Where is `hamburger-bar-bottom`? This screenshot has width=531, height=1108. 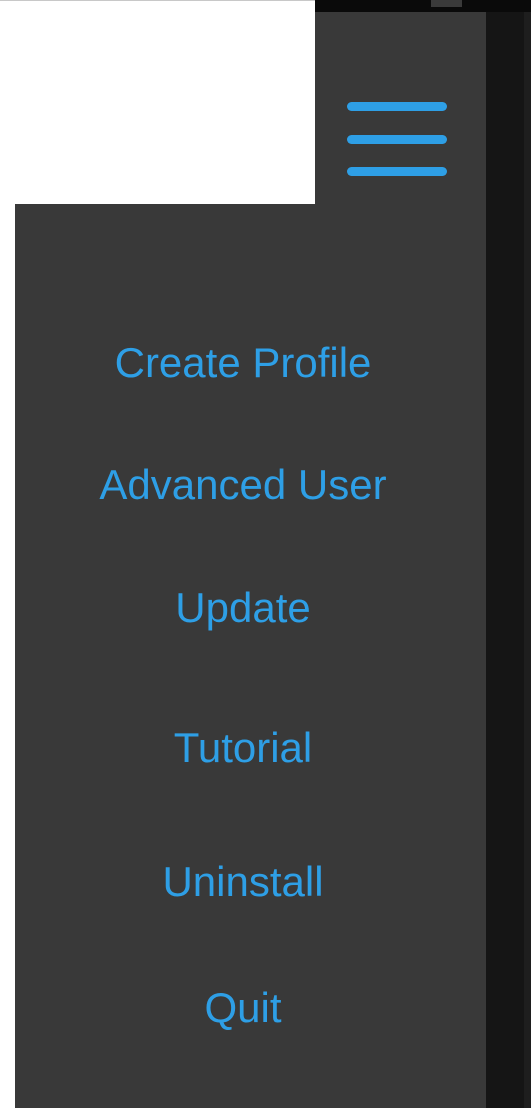 hamburger-bar-bottom is located at coordinates (397, 171).